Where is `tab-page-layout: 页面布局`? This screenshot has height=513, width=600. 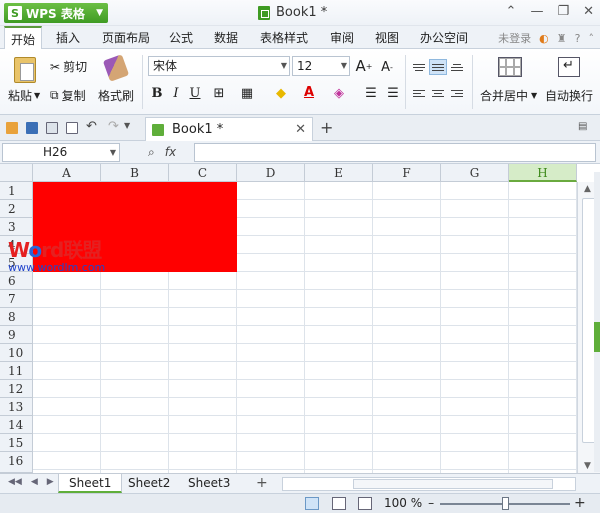
tab-page-layout: 页面布局 is located at coordinates (126, 37).